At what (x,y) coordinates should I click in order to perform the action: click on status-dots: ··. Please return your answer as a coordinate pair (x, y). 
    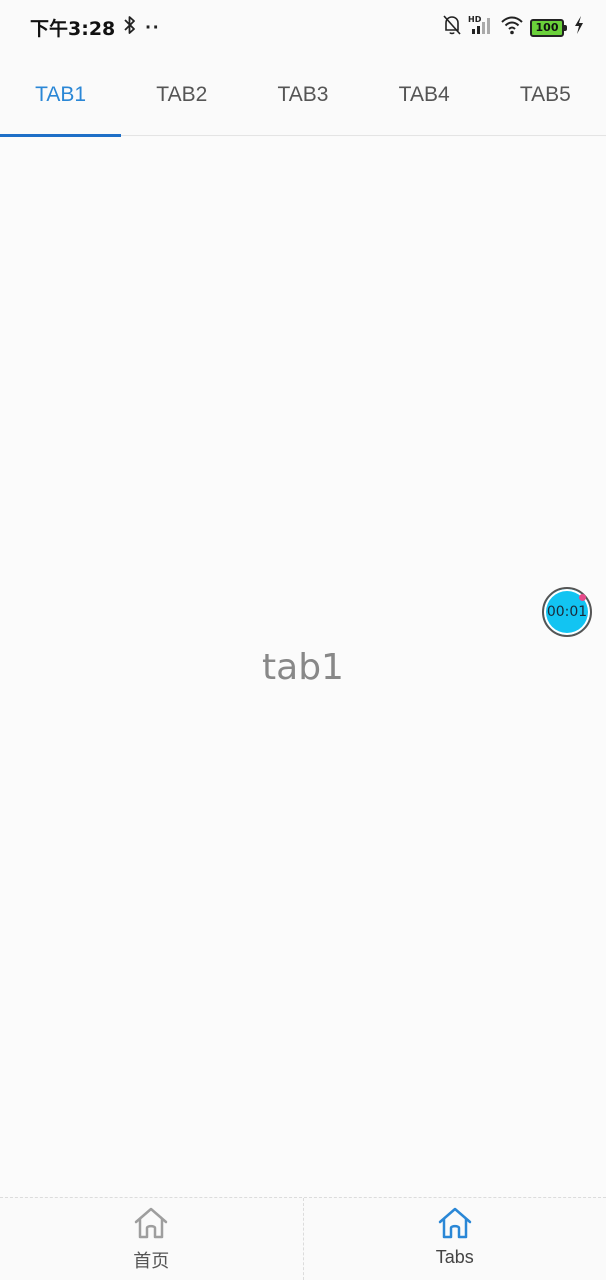
    Looking at the image, I should click on (153, 27).